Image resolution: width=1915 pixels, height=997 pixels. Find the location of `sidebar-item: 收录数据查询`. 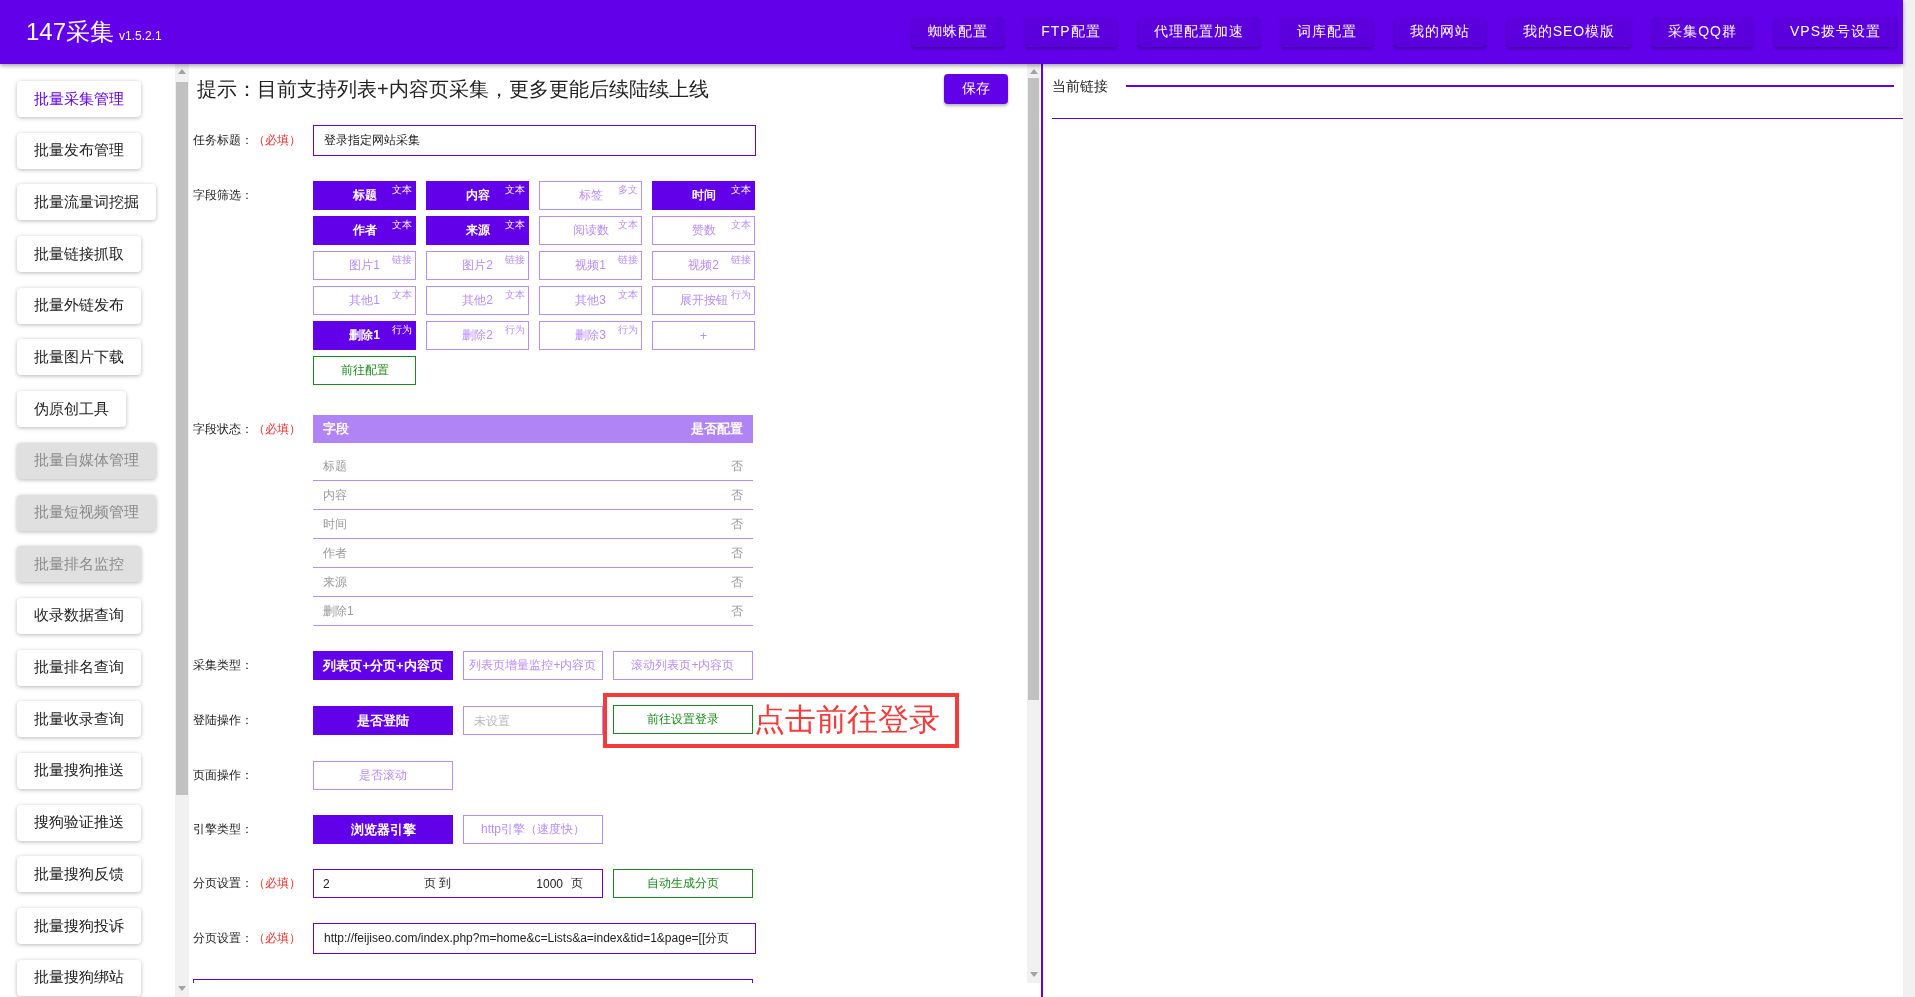

sidebar-item: 收录数据查询 is located at coordinates (79, 615).